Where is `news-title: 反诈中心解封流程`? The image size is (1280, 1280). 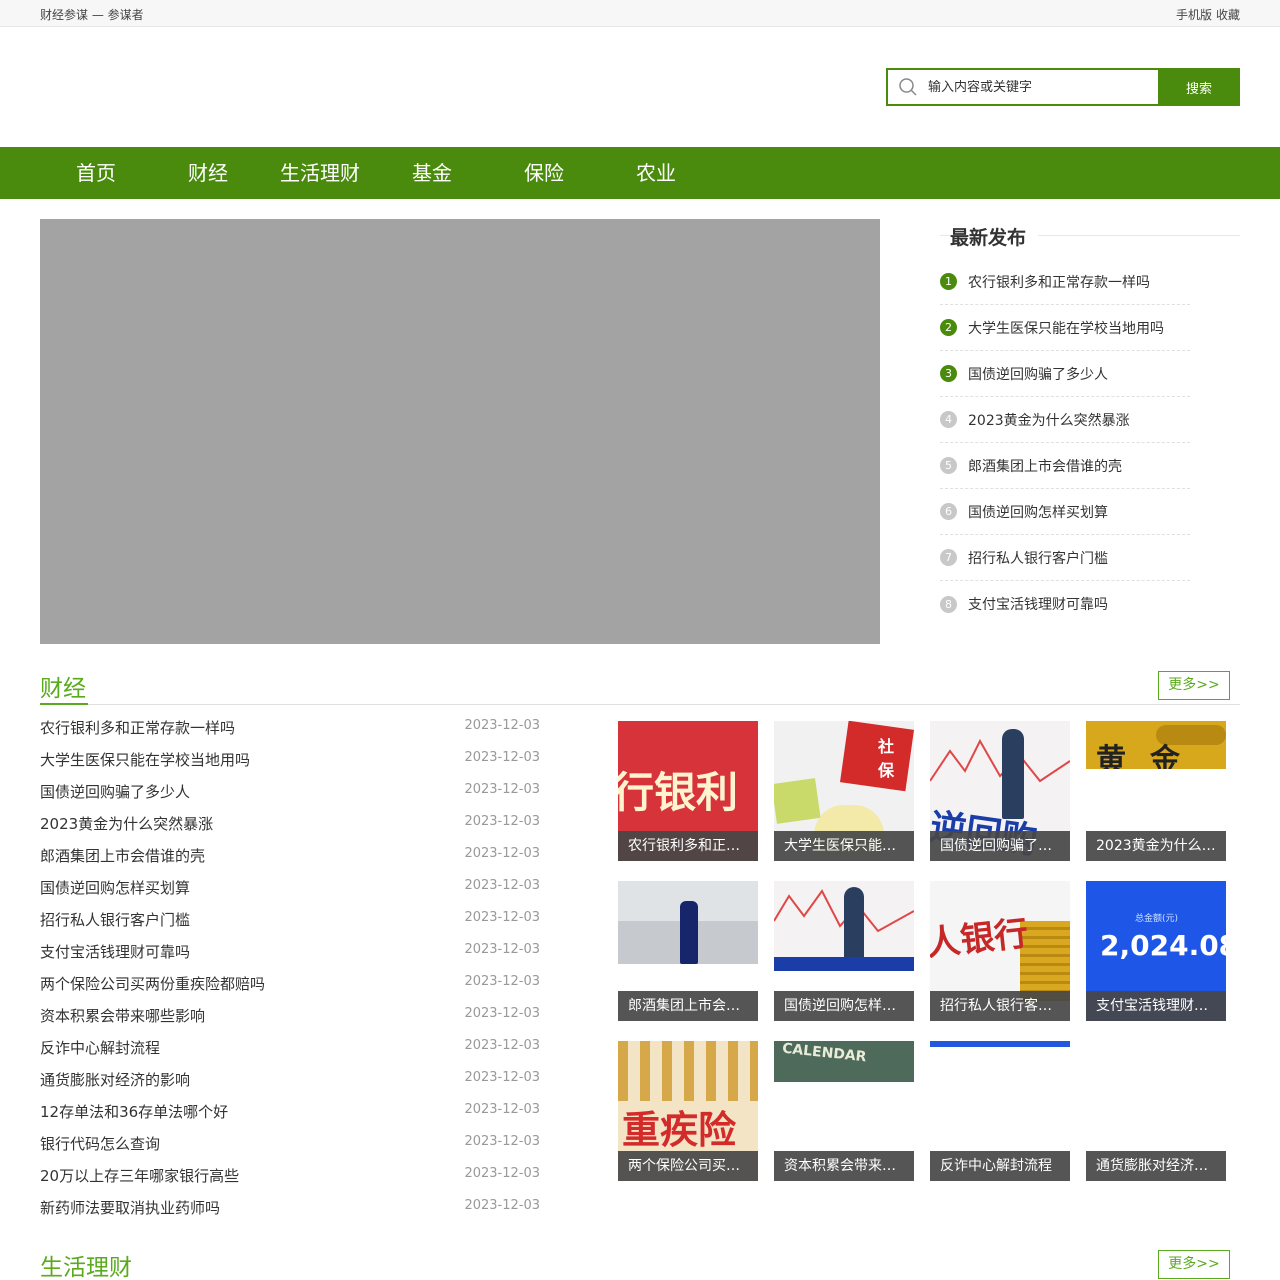
news-title: 反诈中心解封流程 is located at coordinates (100, 1047).